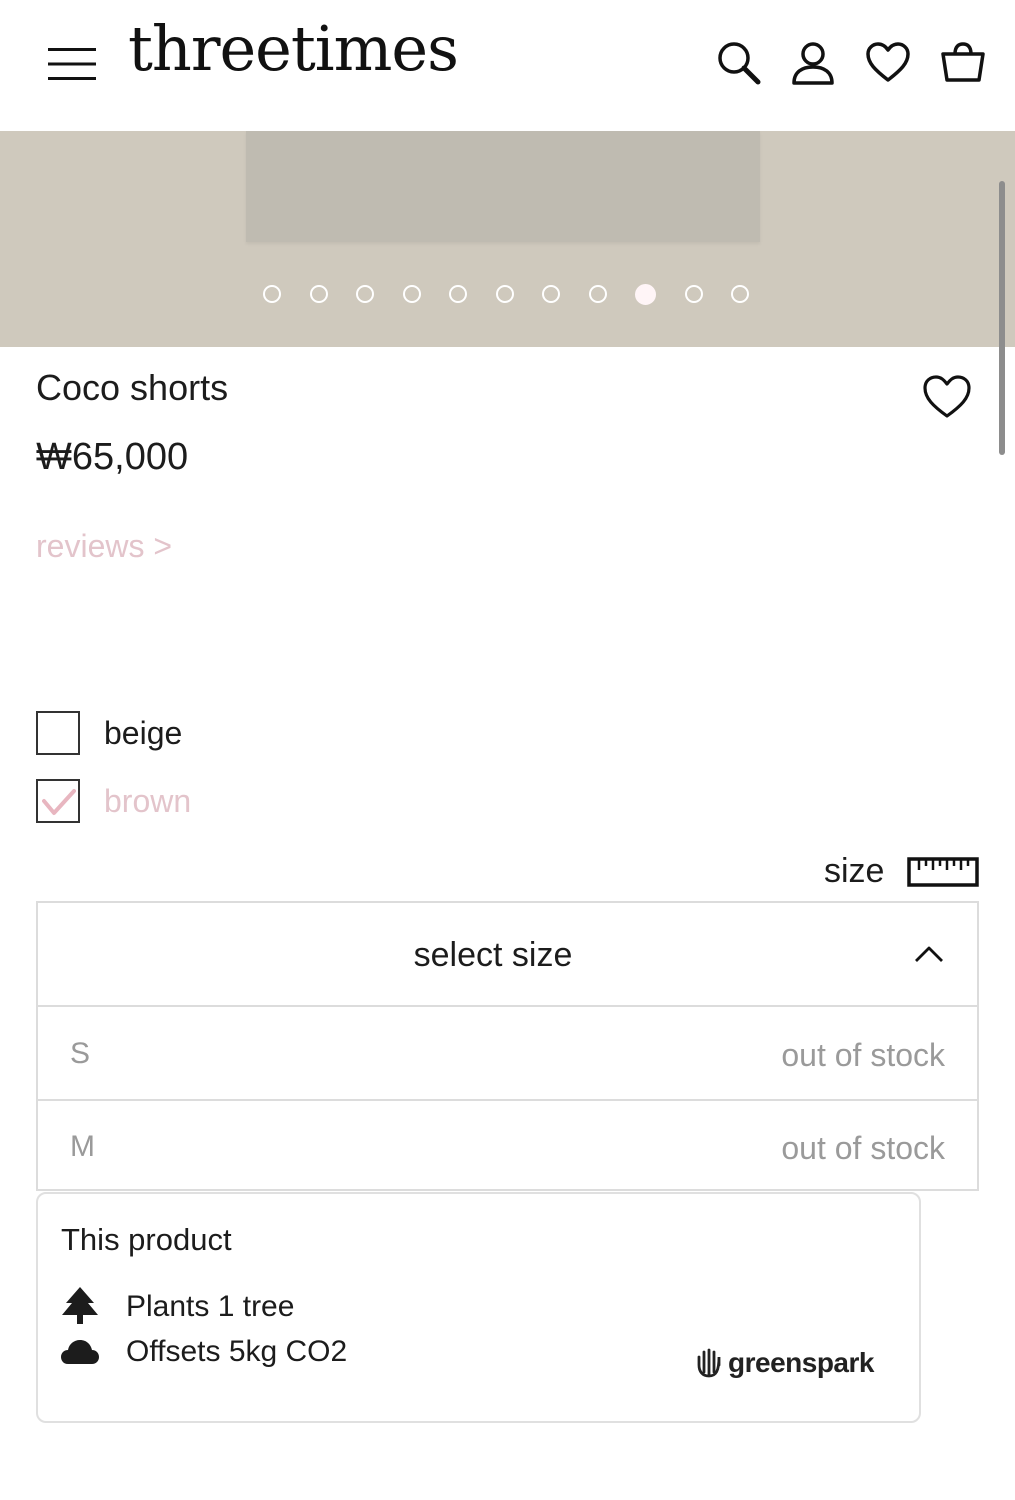  Describe the element at coordinates (645, 294) in the screenshot. I see `carousel-dot-active` at that location.